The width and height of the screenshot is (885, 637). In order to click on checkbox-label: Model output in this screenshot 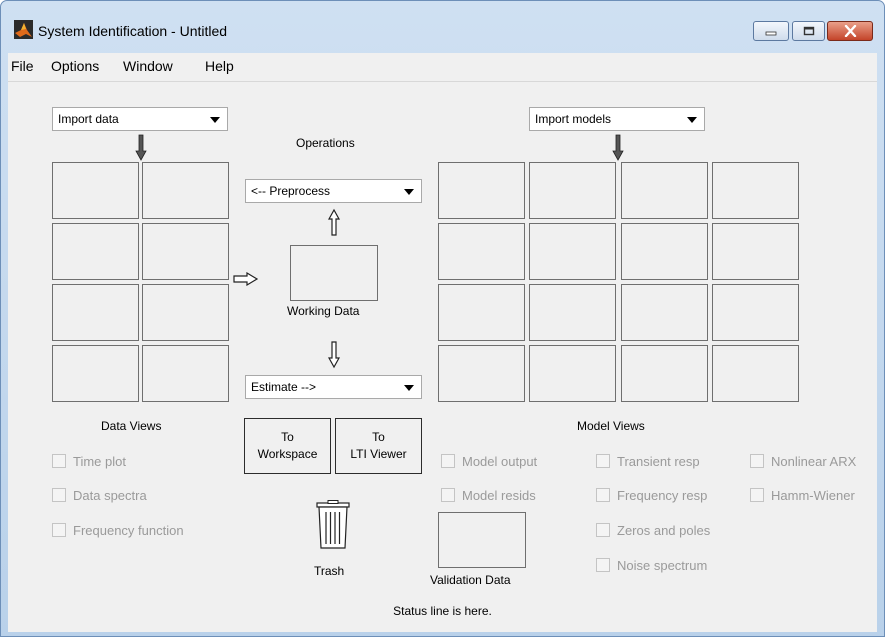, I will do `click(500, 461)`.